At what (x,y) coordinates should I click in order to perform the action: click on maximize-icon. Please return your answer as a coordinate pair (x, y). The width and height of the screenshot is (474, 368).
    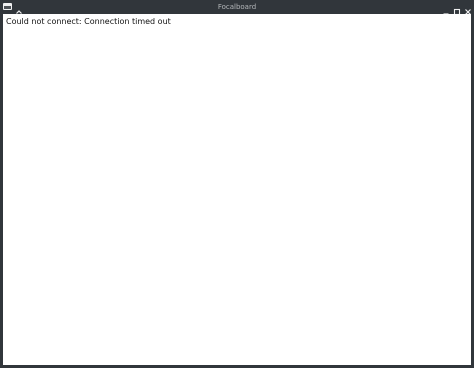
    Looking at the image, I should click on (457, 9).